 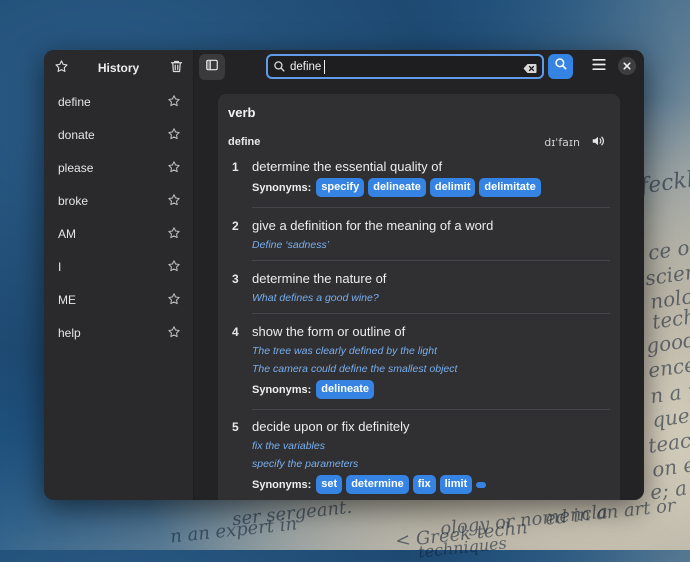 I want to click on speaker-icon, so click(x=598, y=143).